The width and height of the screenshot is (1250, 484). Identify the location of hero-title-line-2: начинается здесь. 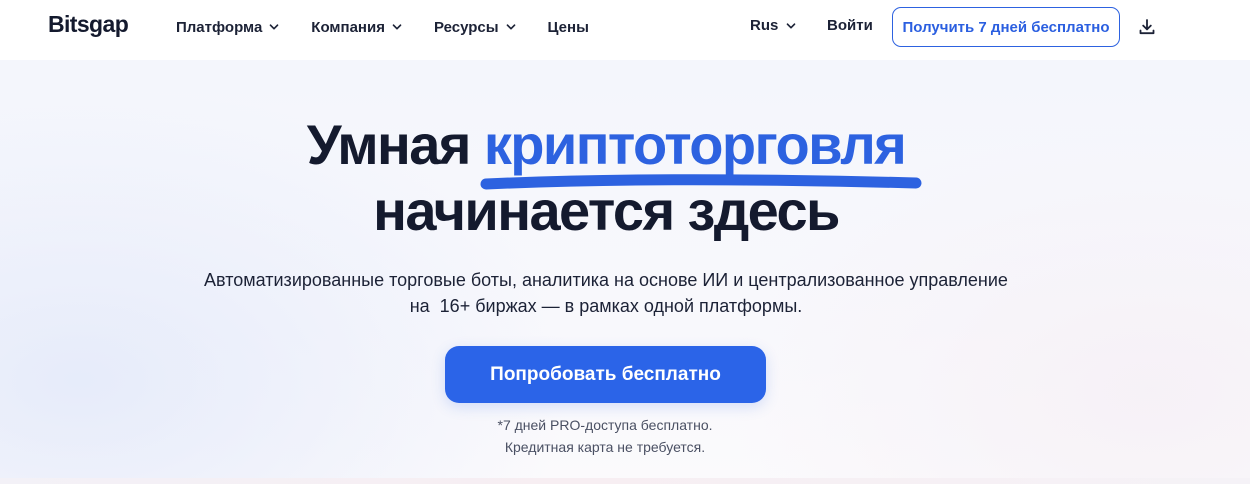
(606, 210).